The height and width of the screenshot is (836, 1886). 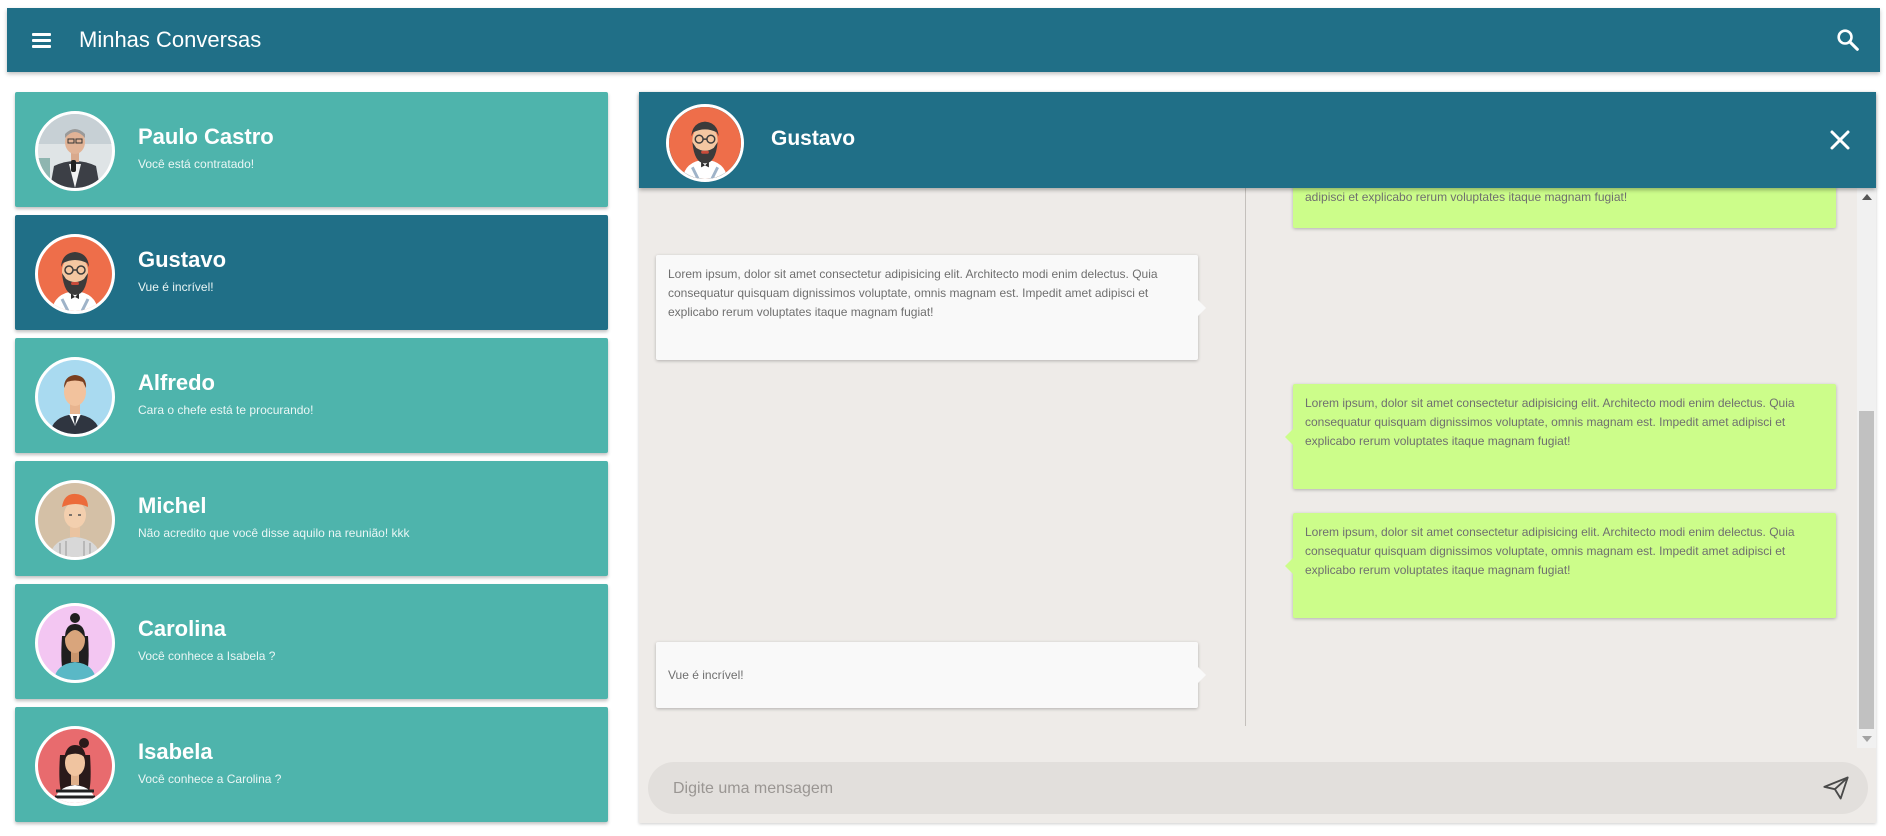 I want to click on menu-button, so click(x=41, y=40).